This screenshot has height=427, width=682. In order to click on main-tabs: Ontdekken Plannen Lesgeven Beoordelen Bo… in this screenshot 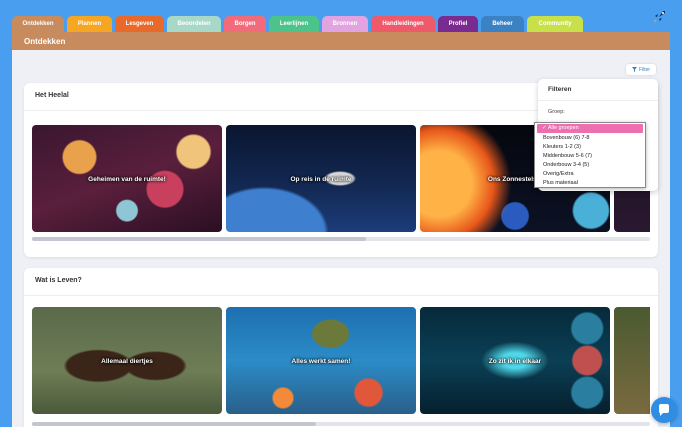, I will do `click(297, 24)`.